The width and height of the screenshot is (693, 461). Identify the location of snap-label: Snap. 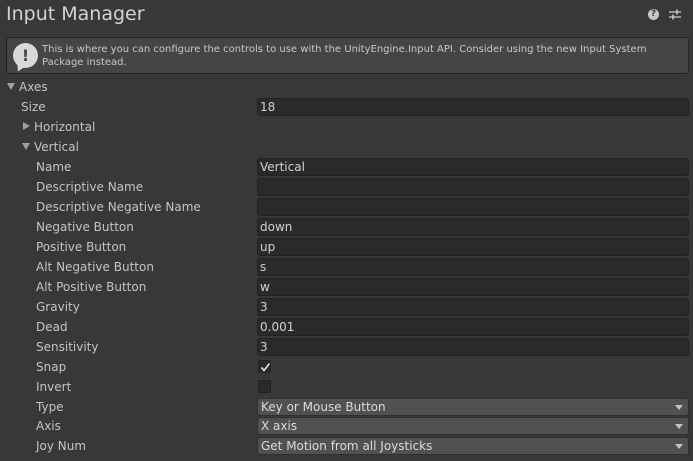
(51, 367).